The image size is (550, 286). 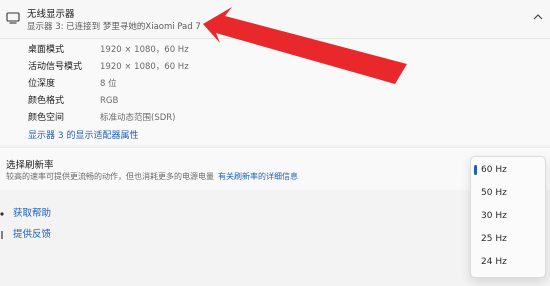 What do you see at coordinates (108, 84) in the screenshot?
I see `detail-value: 8 位` at bounding box center [108, 84].